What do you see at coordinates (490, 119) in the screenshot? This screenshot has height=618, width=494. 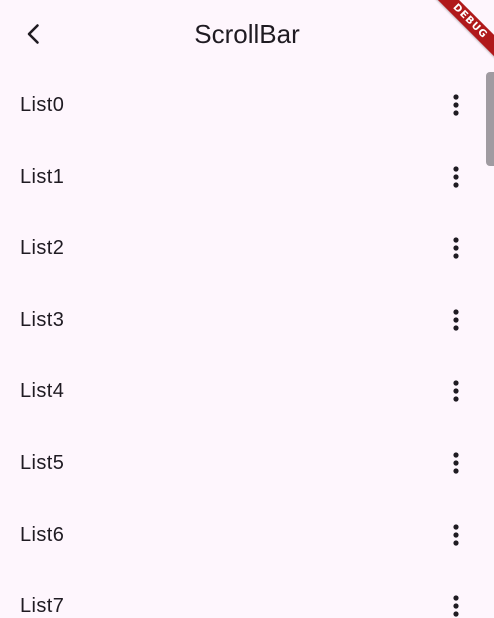 I see `scrollbar-thumb` at bounding box center [490, 119].